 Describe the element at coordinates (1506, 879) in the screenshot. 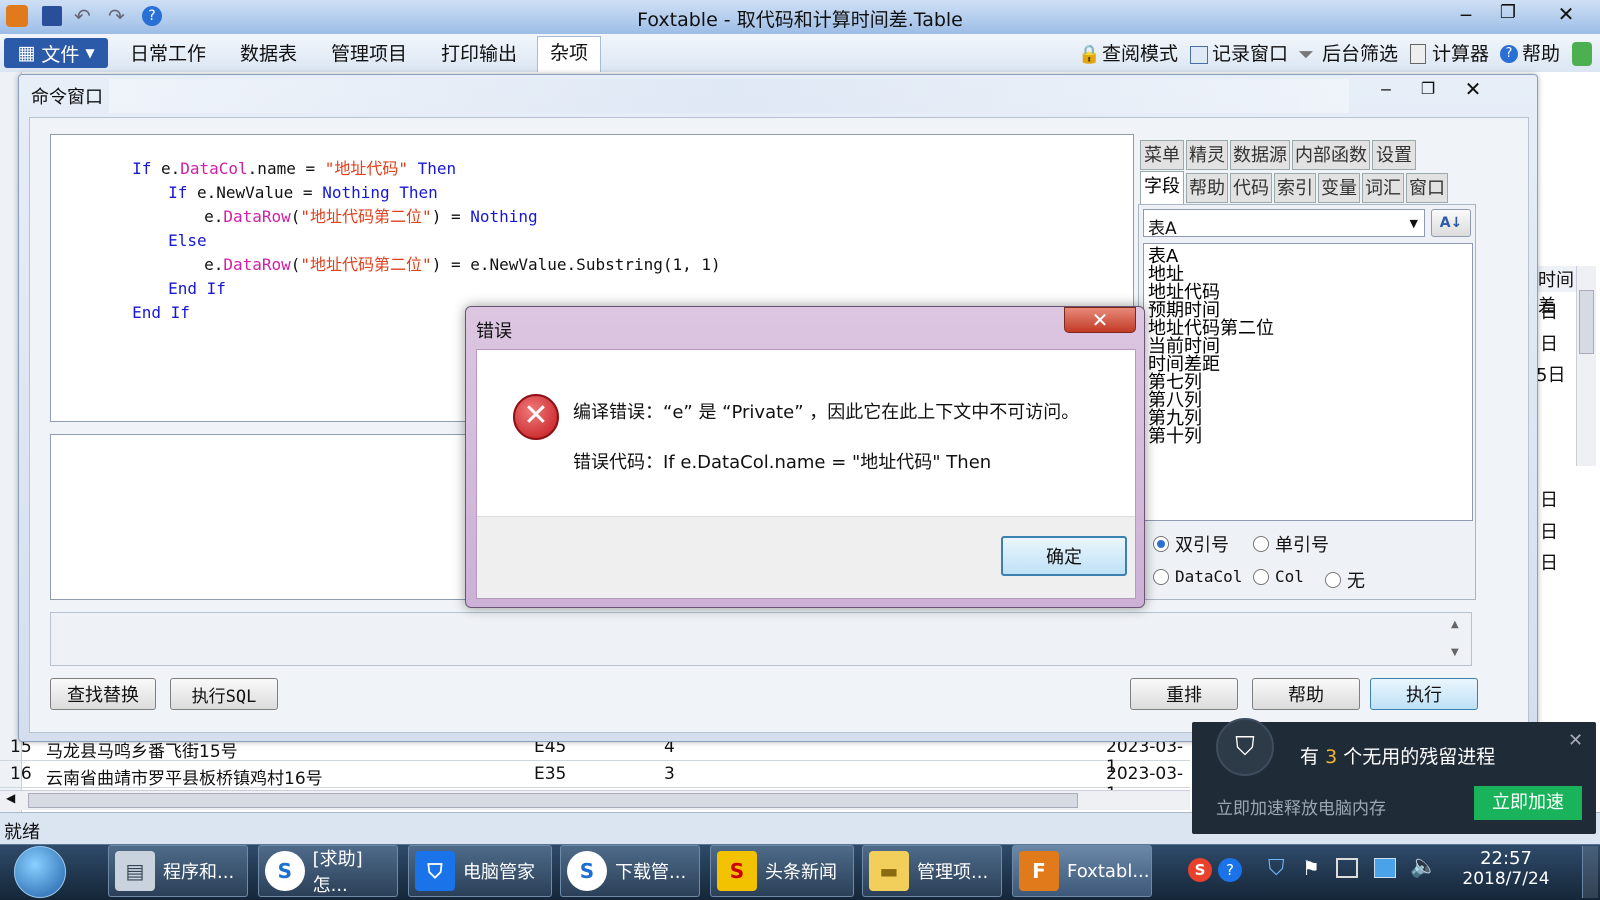

I see `clock-date: 2018/7/24` at that location.